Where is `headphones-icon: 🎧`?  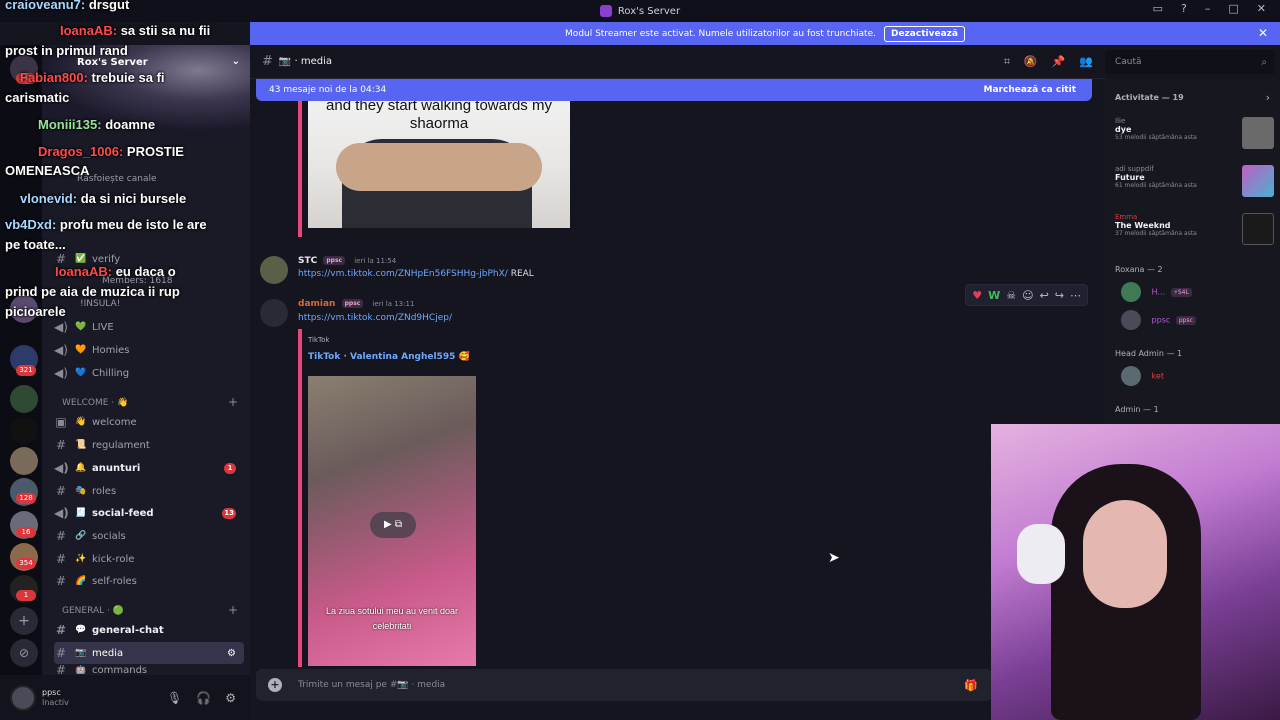 headphones-icon: 🎧 is located at coordinates (203, 698).